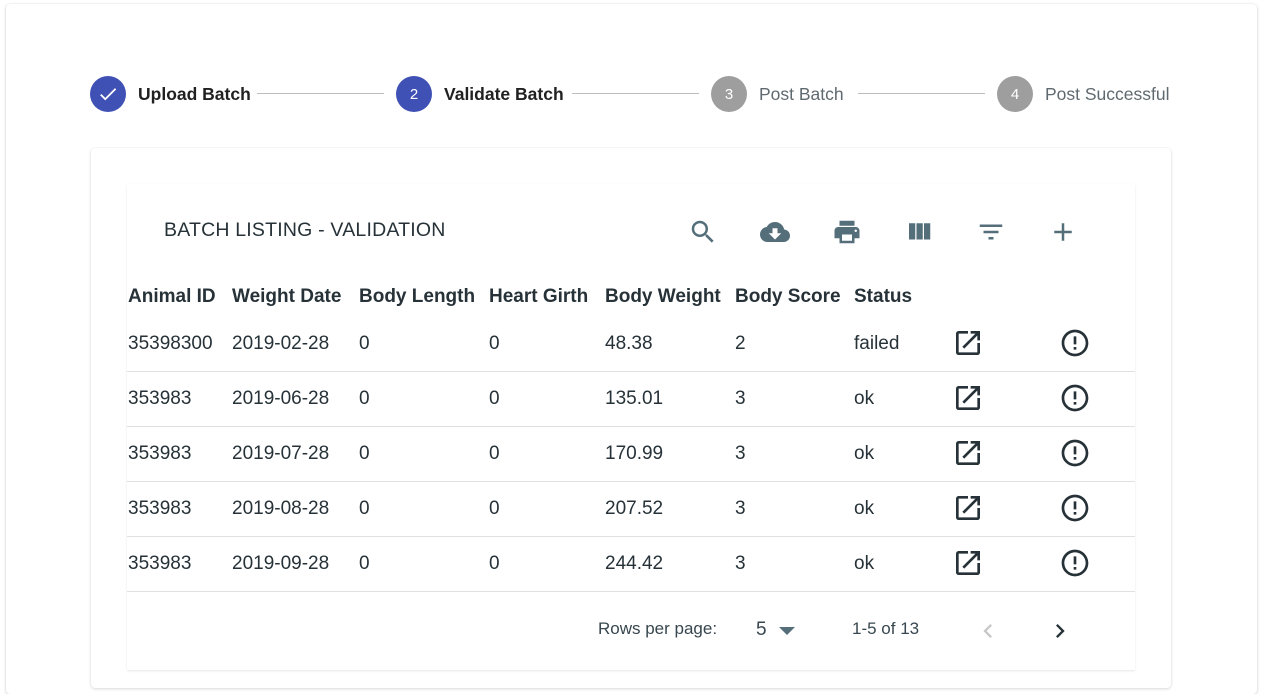 The image size is (1264, 694). What do you see at coordinates (788, 297) in the screenshot?
I see `column-header-body-score: Body Score` at bounding box center [788, 297].